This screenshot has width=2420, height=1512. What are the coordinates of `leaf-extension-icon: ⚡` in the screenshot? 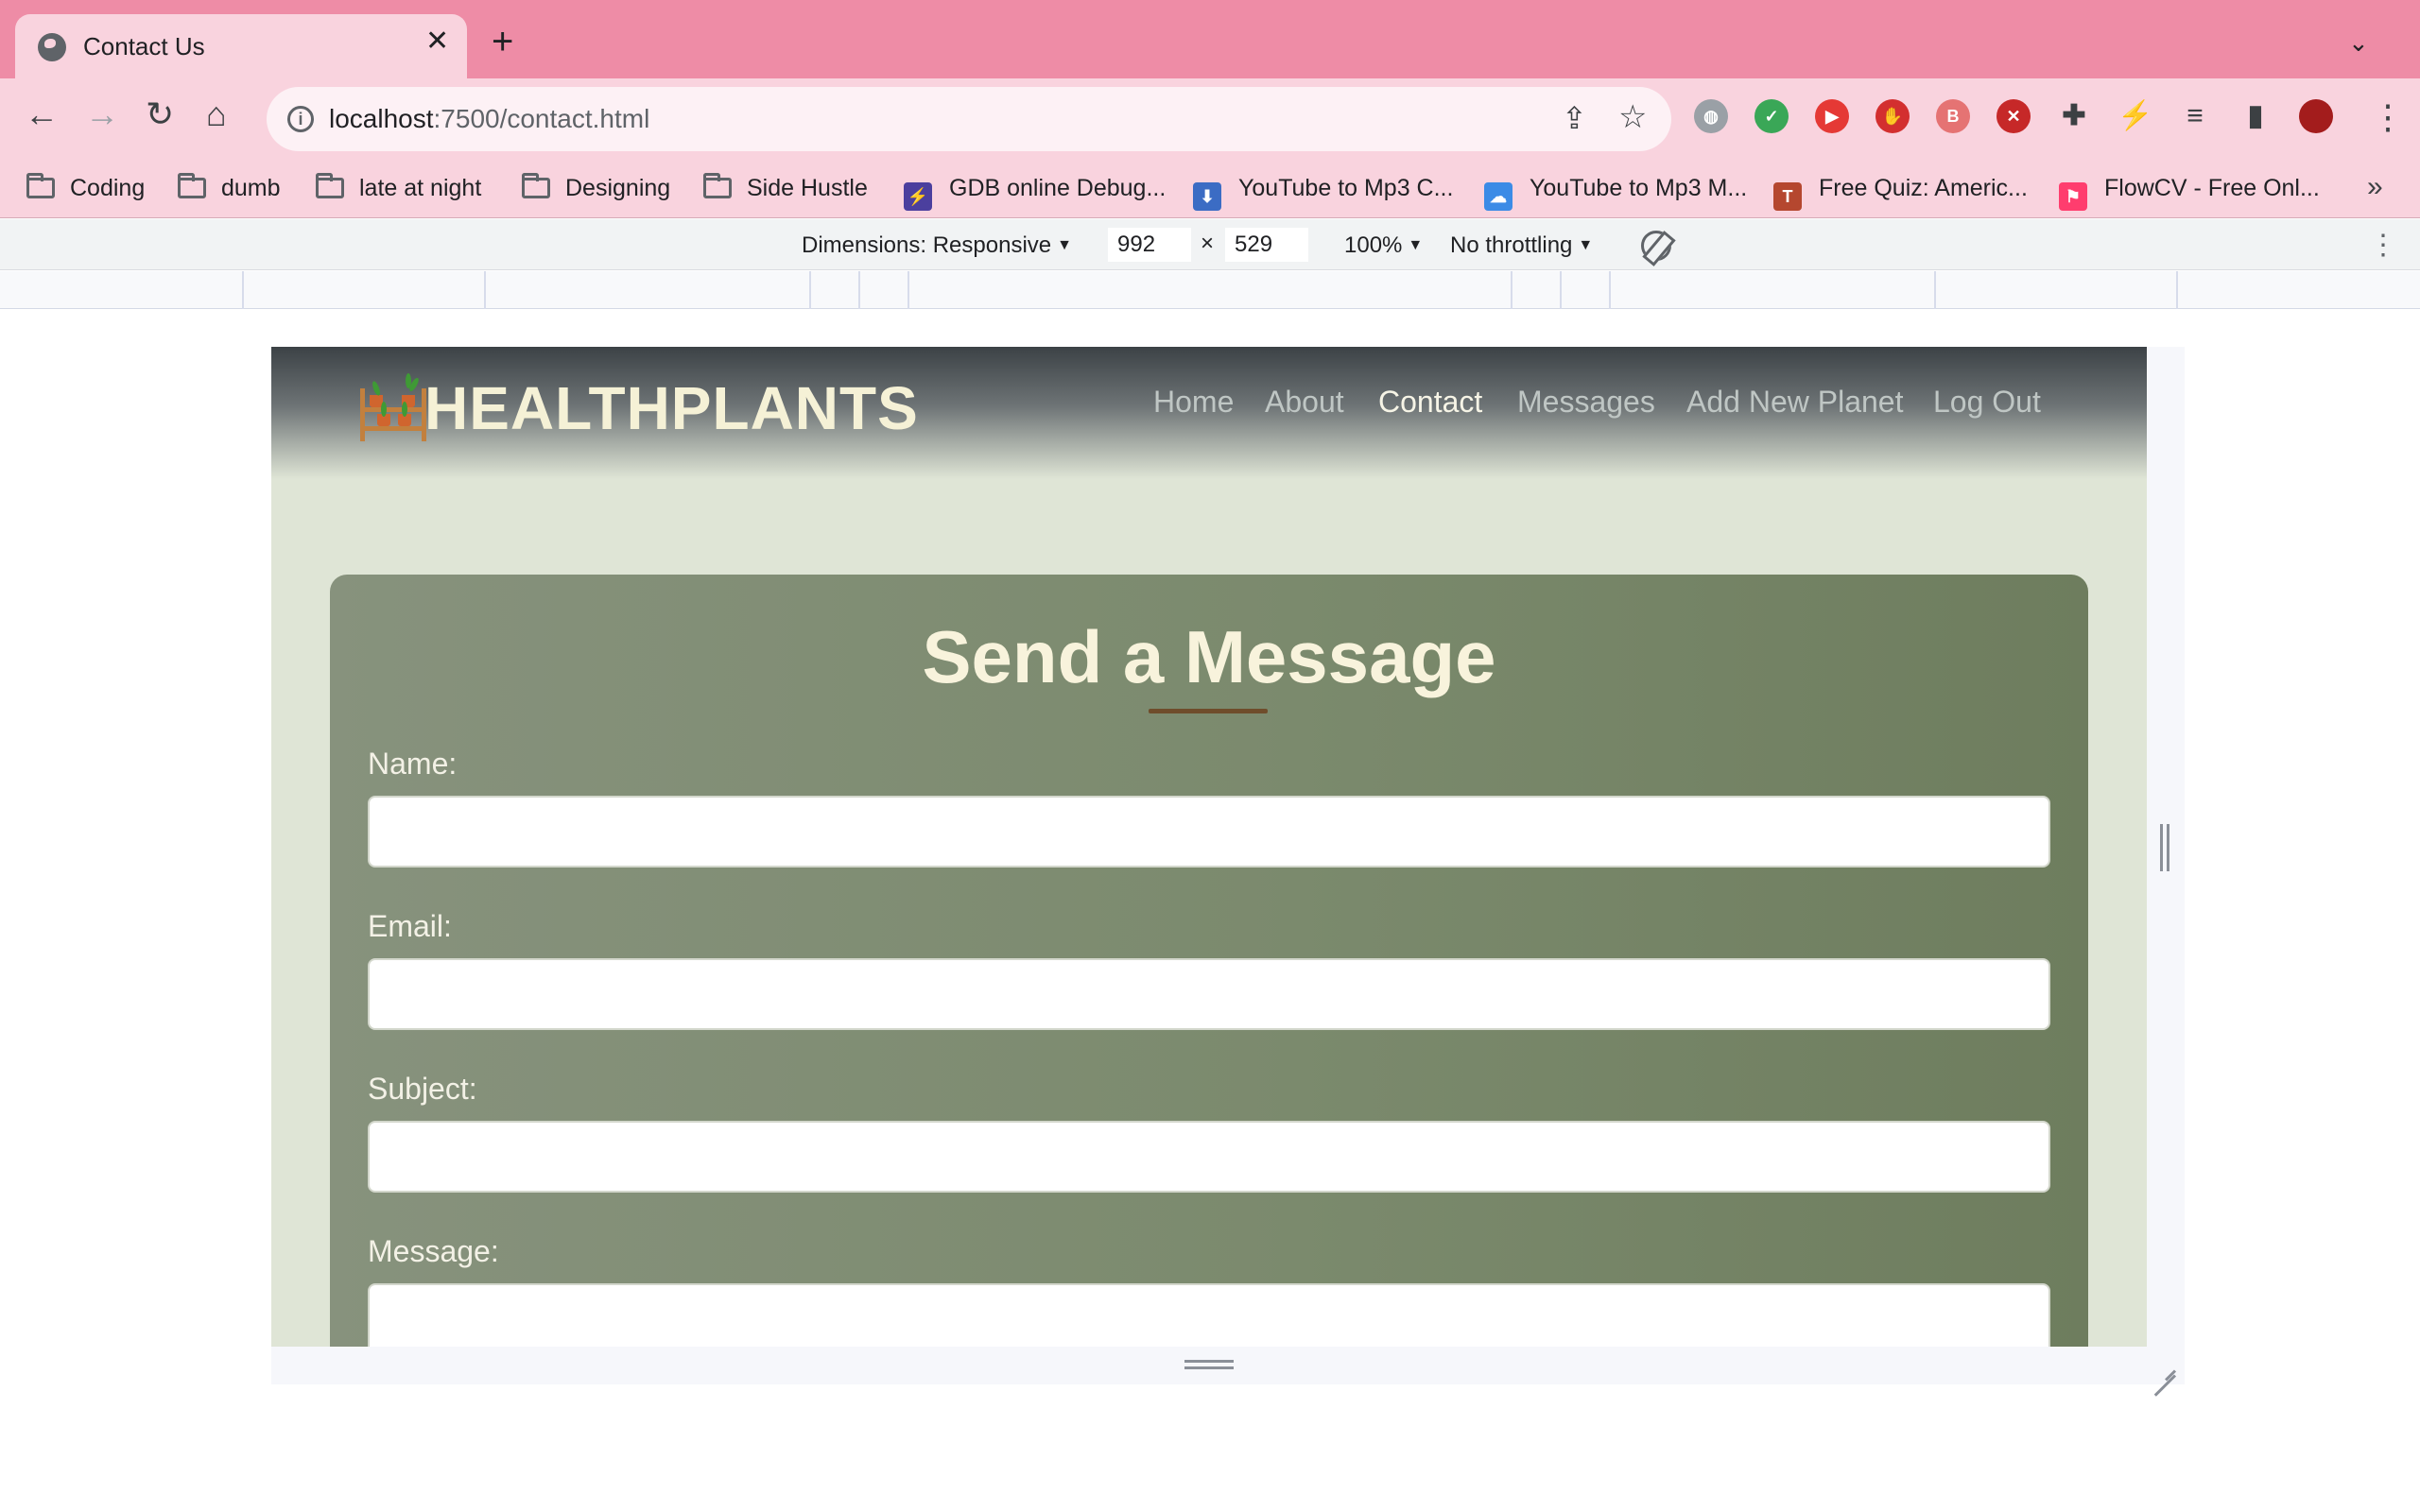 It's located at (2135, 116).